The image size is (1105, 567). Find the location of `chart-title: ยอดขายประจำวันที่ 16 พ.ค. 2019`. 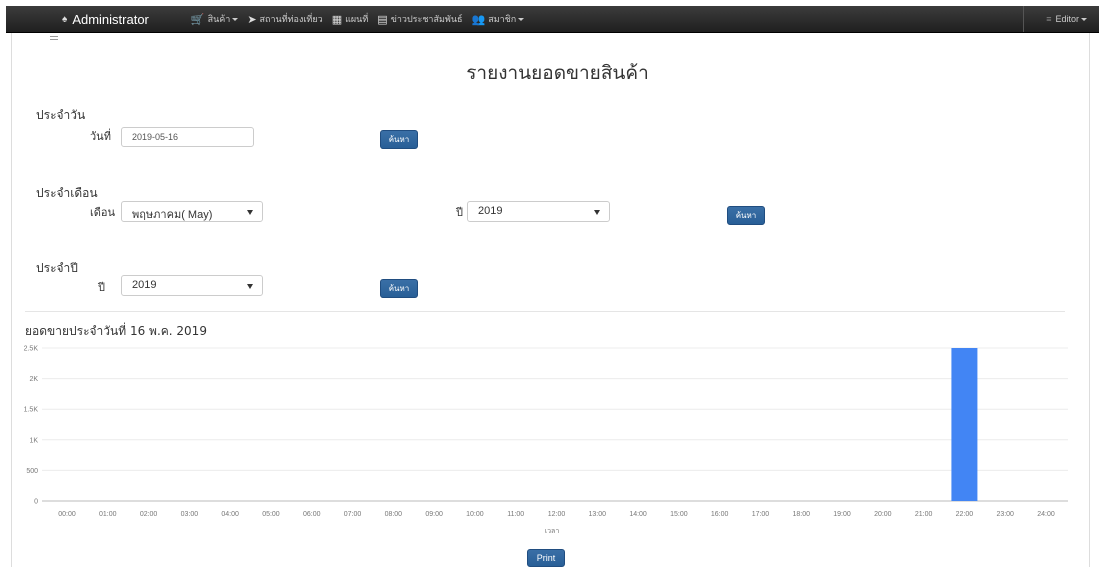

chart-title: ยอดขายประจำวันที่ 16 พ.ค. 2019 is located at coordinates (116, 331).